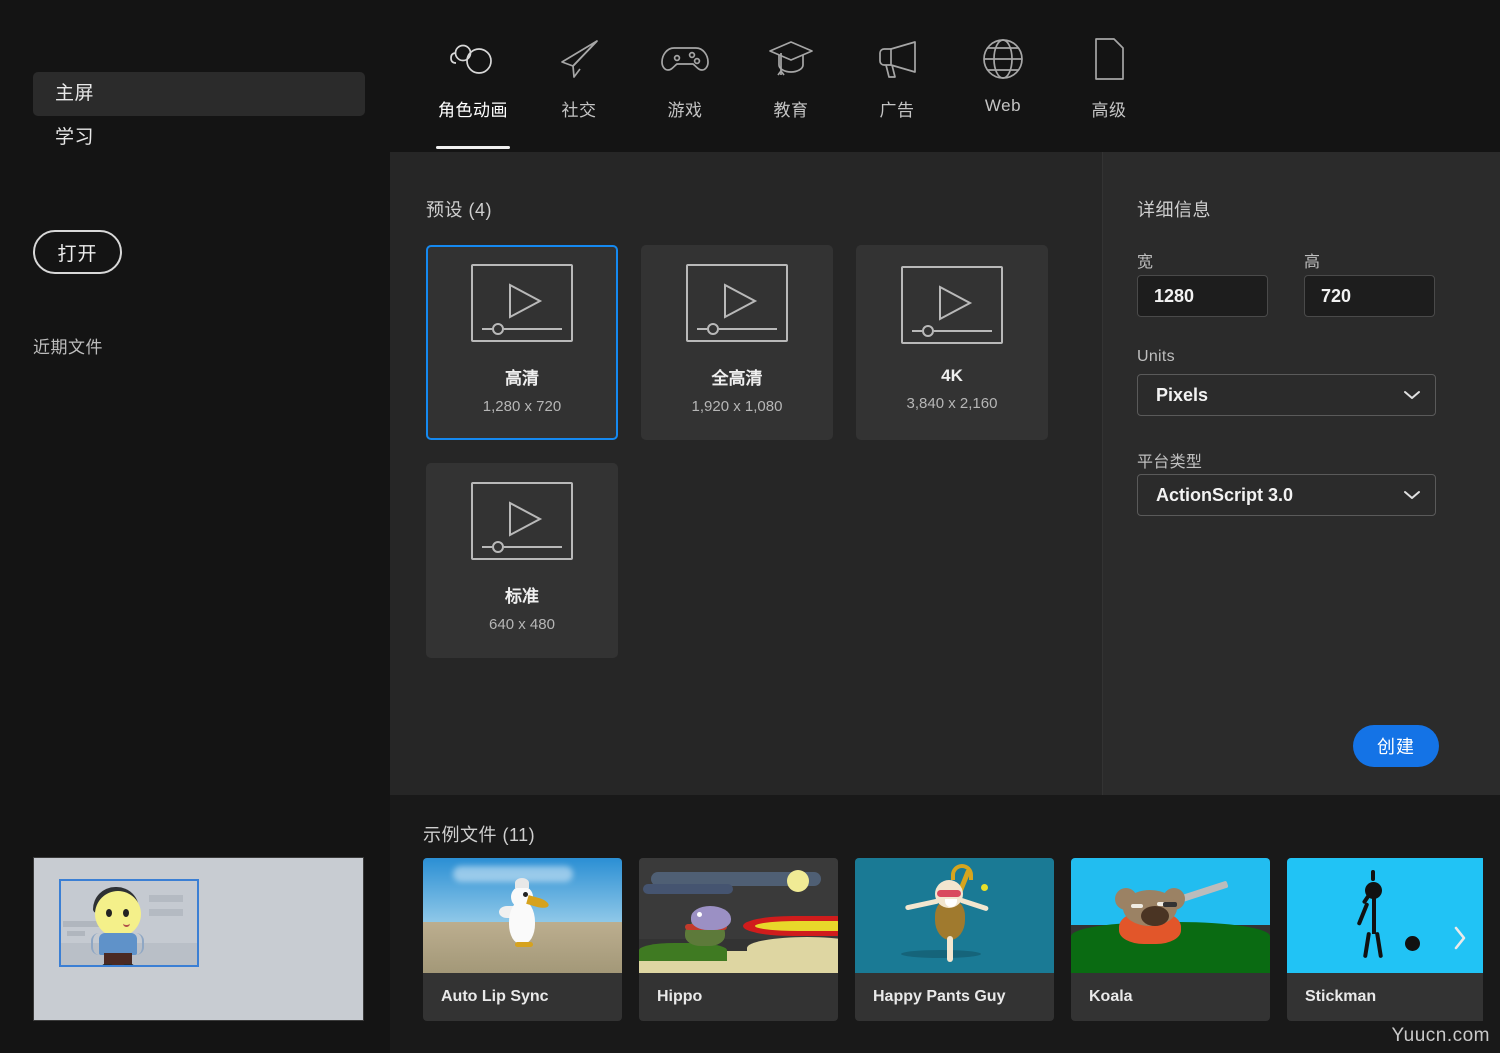  I want to click on megaphone-icon, so click(897, 59).